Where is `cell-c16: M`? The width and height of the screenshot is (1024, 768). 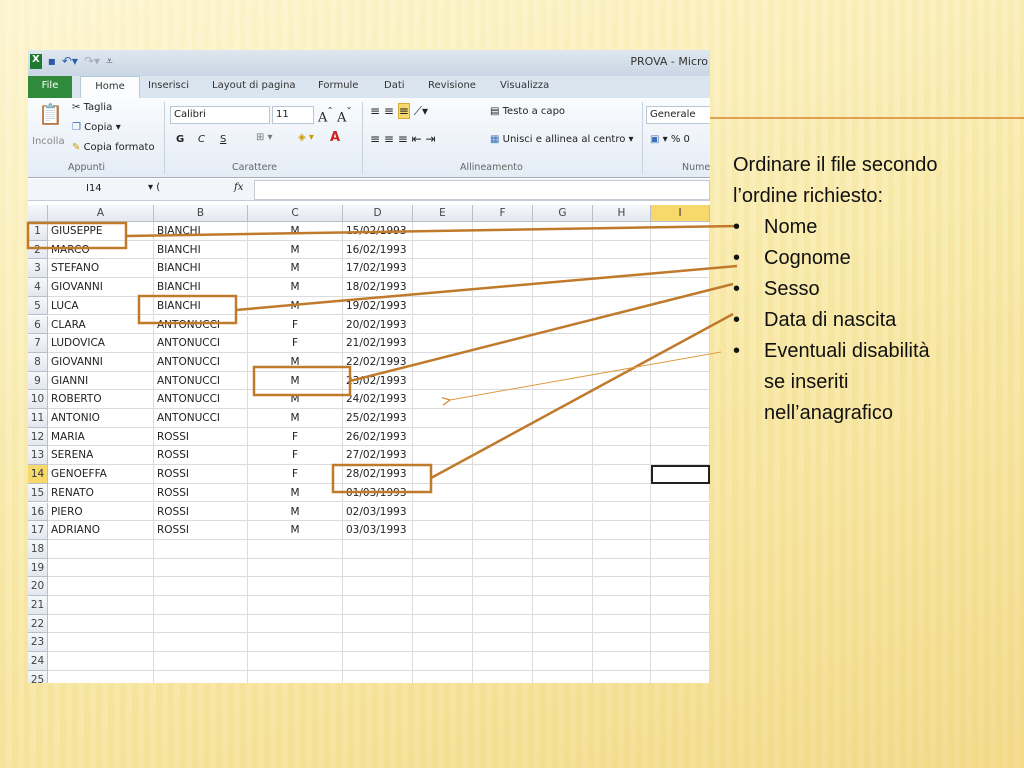
cell-c16: M is located at coordinates (295, 512).